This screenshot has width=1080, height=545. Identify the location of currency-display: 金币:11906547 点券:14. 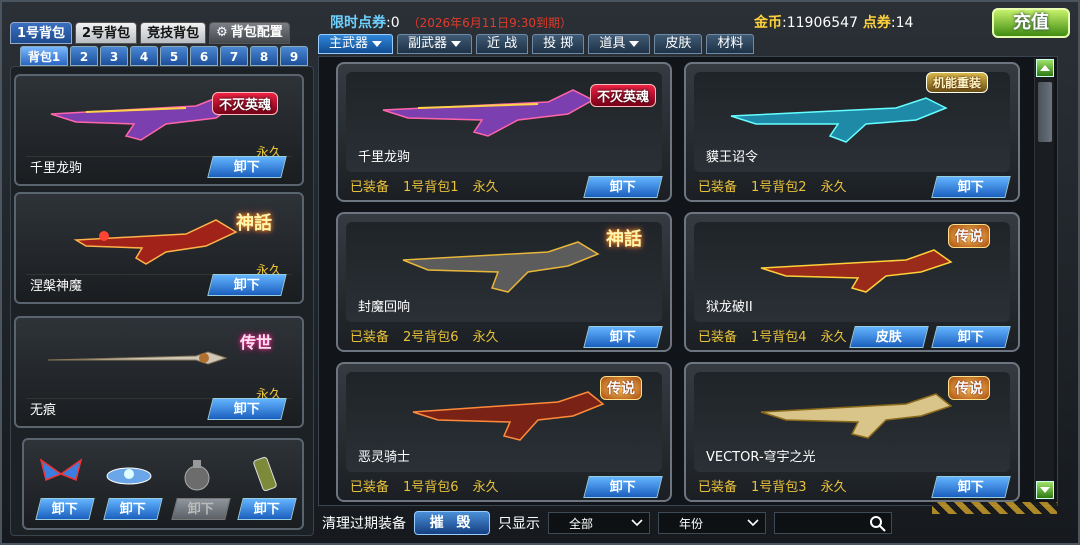
(833, 22).